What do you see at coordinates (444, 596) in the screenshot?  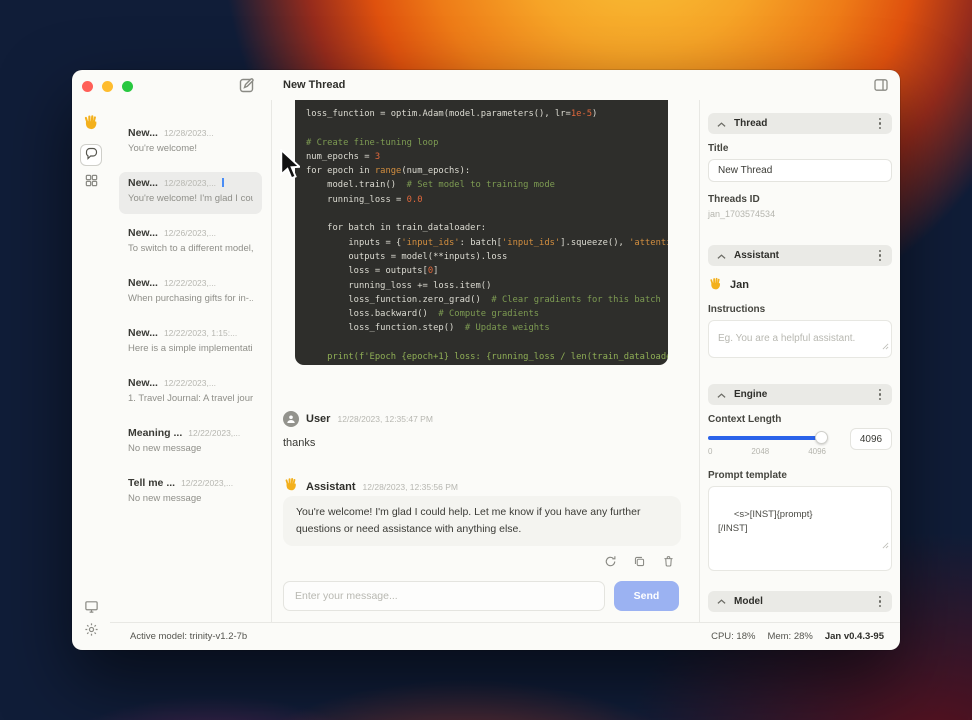 I see `message-input` at bounding box center [444, 596].